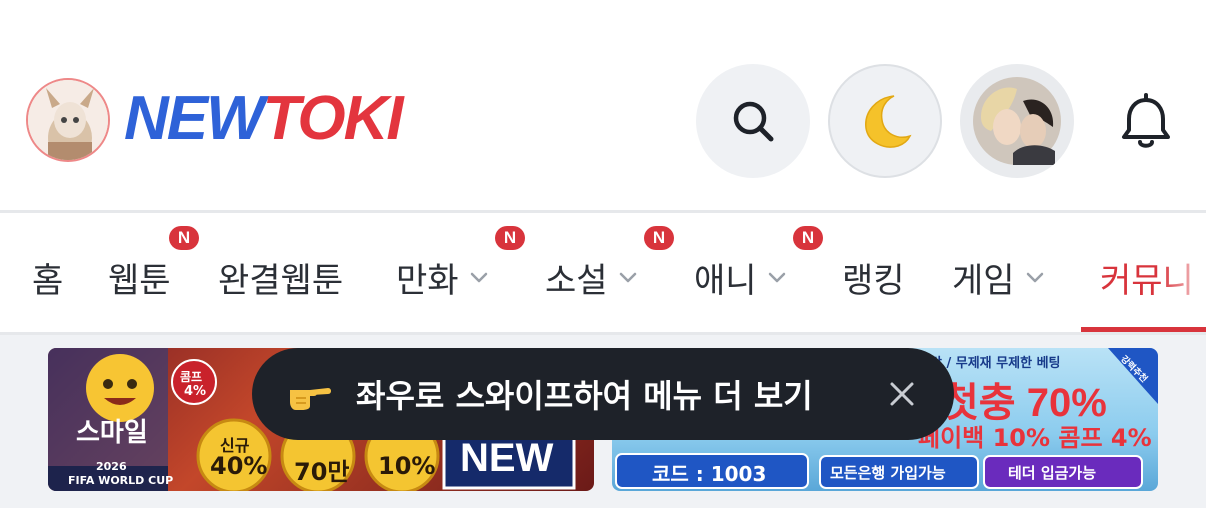  Describe the element at coordinates (281, 280) in the screenshot. I see `nav-label: 완결웹툰` at that location.